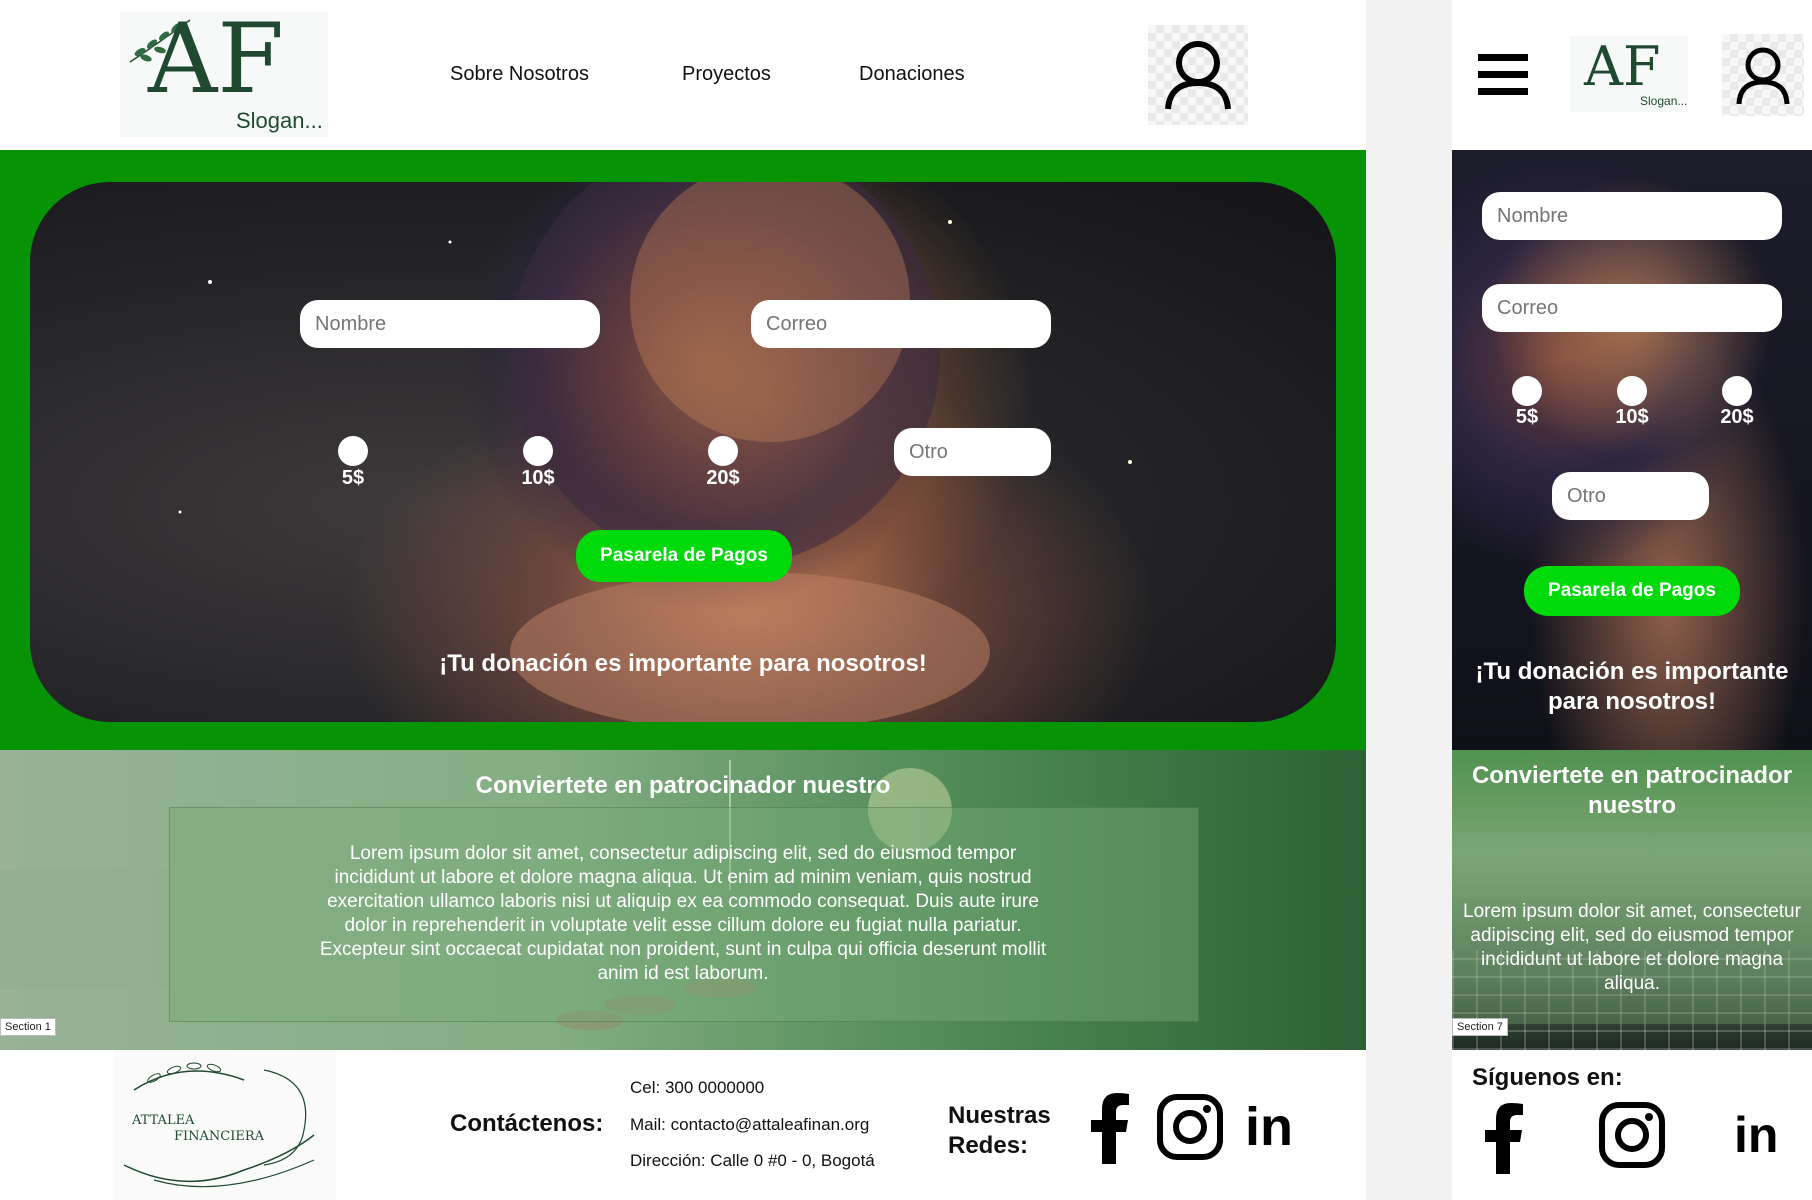 This screenshot has width=1812, height=1200. What do you see at coordinates (1630, 496) in the screenshot?
I see `mobile-other-amount-field` at bounding box center [1630, 496].